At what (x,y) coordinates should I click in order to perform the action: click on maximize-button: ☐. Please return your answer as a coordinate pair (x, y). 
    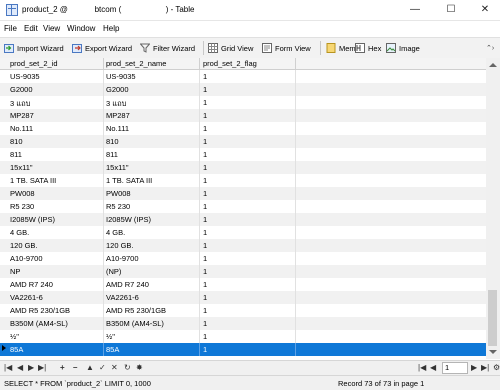
    Looking at the image, I should click on (451, 10).